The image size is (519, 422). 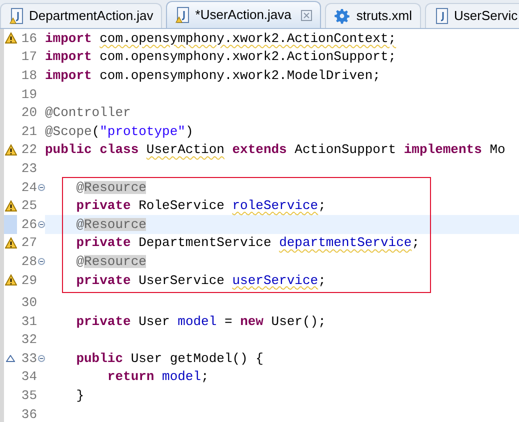 What do you see at coordinates (228, 321) in the screenshot?
I see `code-text: =` at bounding box center [228, 321].